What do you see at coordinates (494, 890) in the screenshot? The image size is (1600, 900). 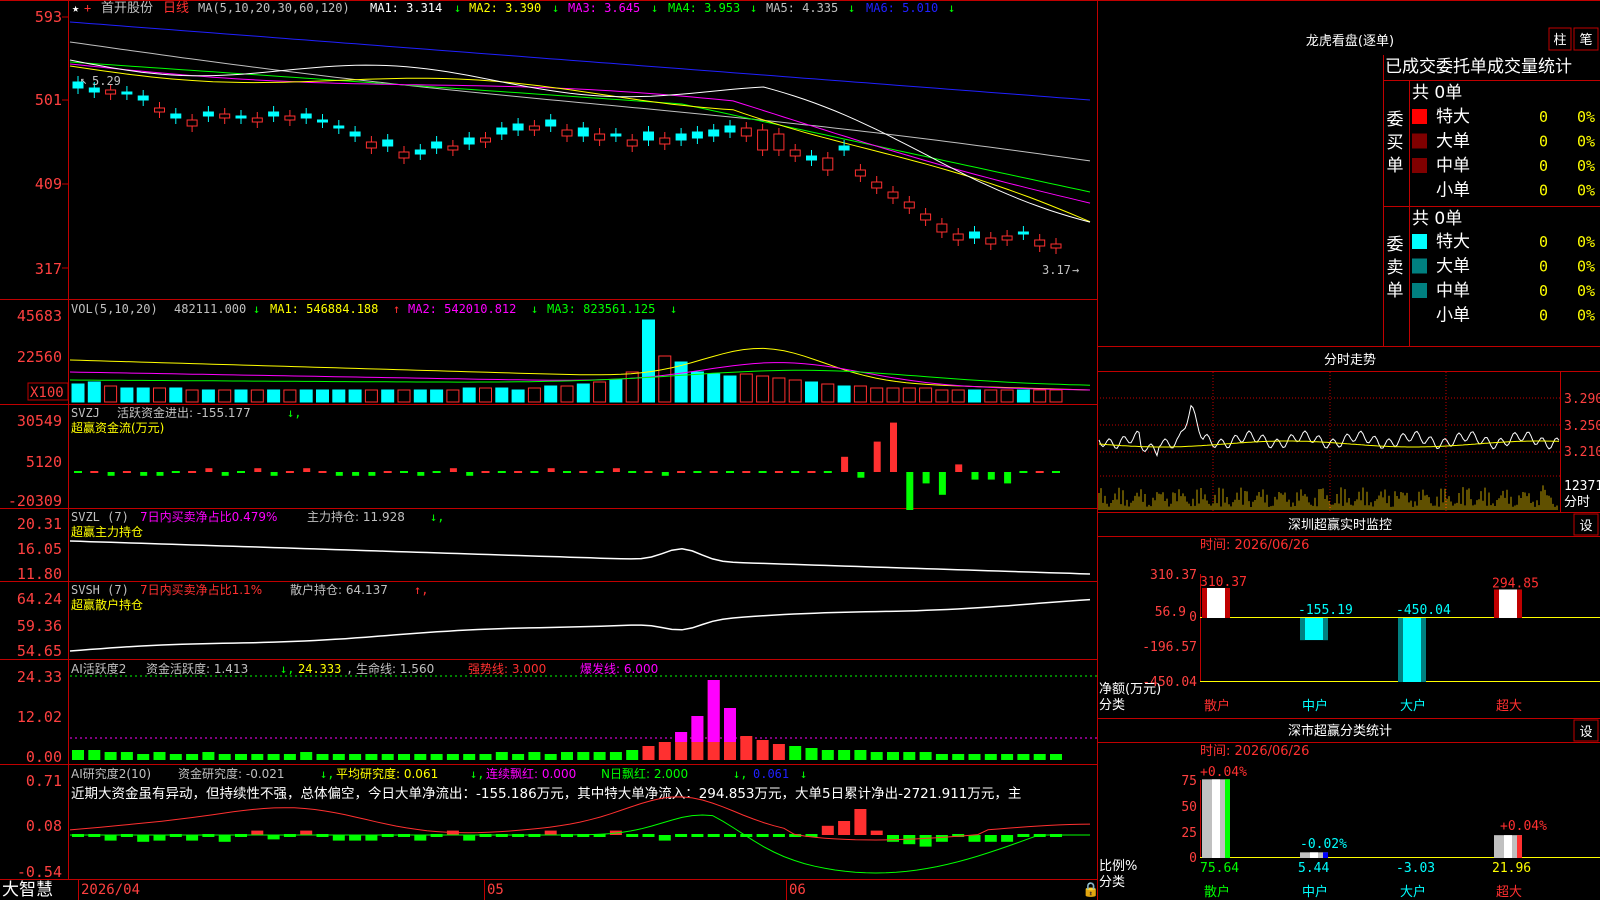 I see `date-tick: 05` at bounding box center [494, 890].